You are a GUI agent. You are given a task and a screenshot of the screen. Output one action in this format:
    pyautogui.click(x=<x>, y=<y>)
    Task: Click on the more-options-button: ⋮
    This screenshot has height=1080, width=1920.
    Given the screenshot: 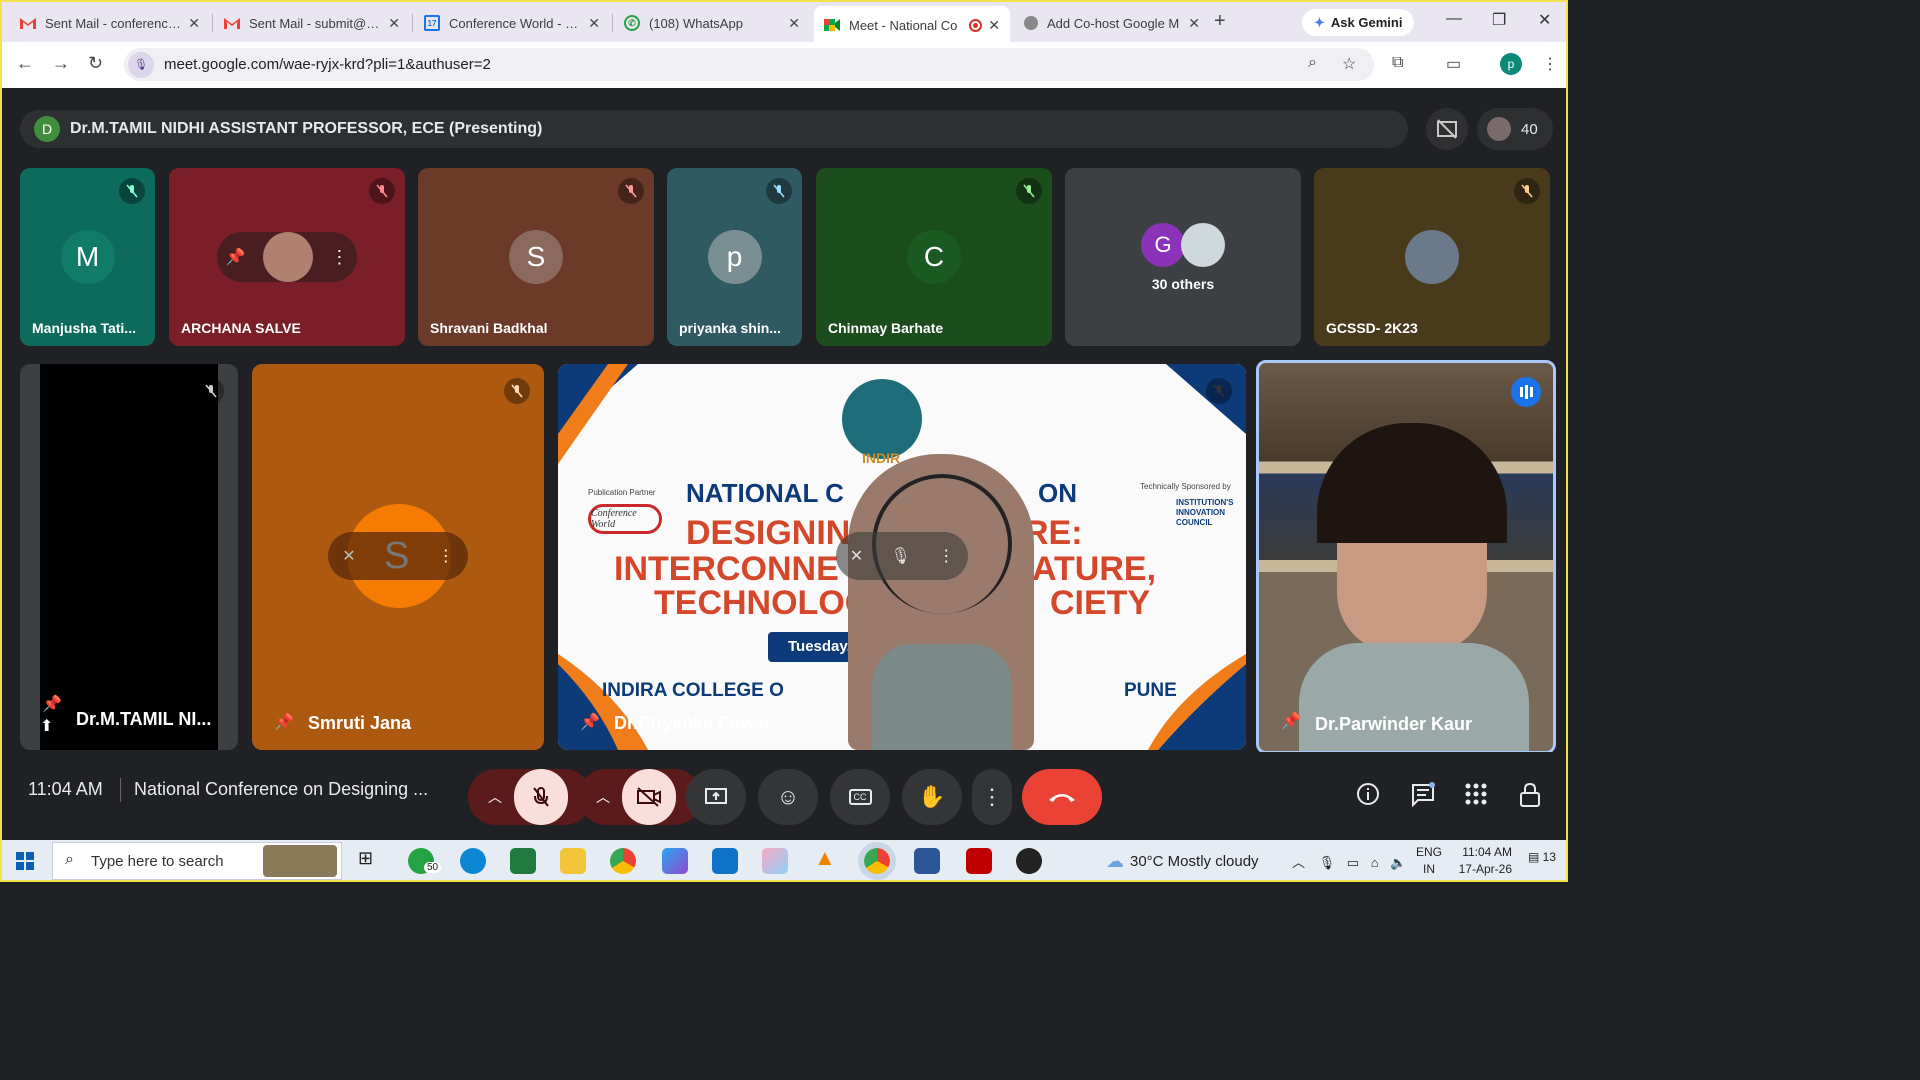 What is the action you would take?
    pyautogui.click(x=992, y=797)
    